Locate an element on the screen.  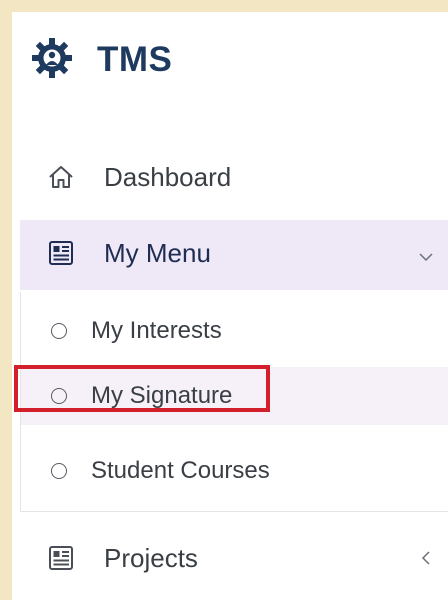
submenu-item-label: Student Courses is located at coordinates (180, 470).